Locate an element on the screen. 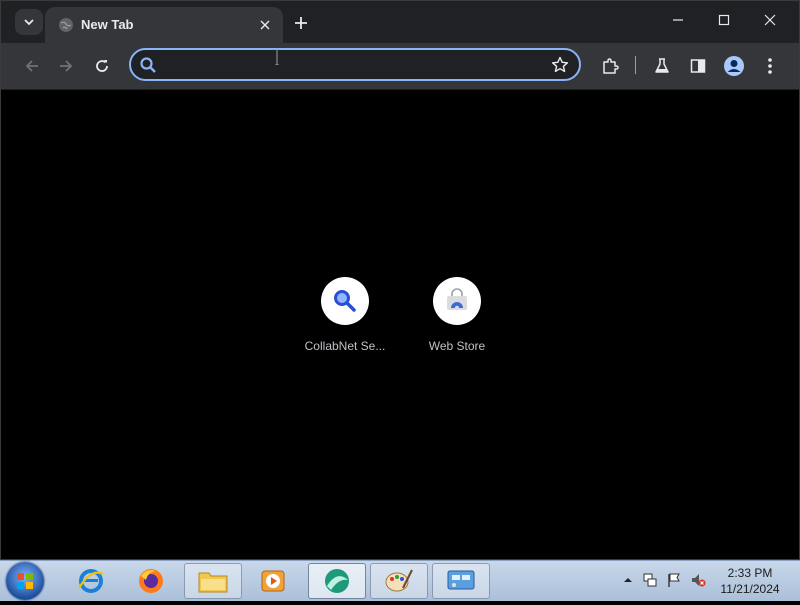  taskbar-file-explorer is located at coordinates (213, 581).